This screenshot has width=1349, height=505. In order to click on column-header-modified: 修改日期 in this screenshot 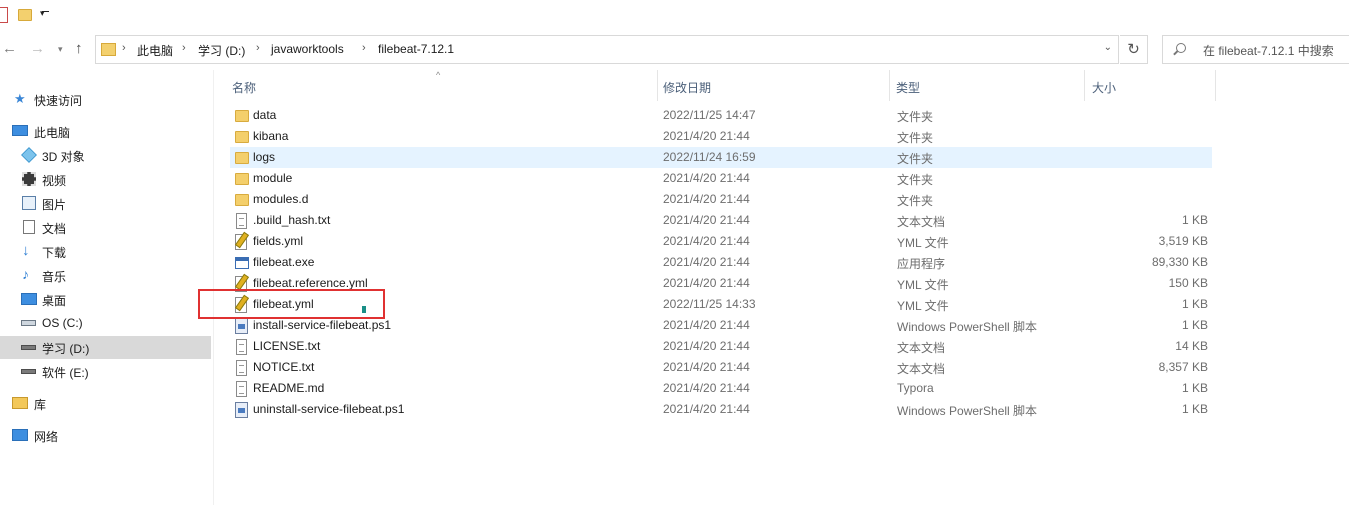, I will do `click(687, 87)`.